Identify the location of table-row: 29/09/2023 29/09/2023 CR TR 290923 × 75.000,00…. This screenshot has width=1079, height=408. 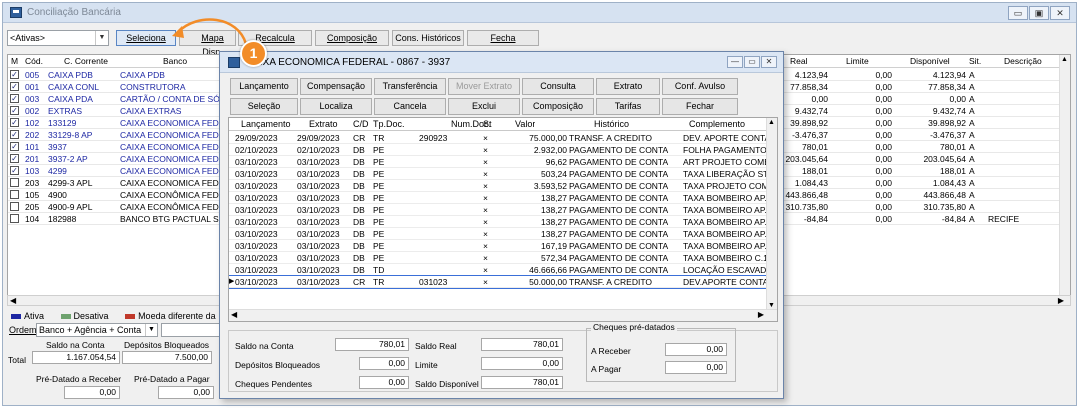
(498, 138).